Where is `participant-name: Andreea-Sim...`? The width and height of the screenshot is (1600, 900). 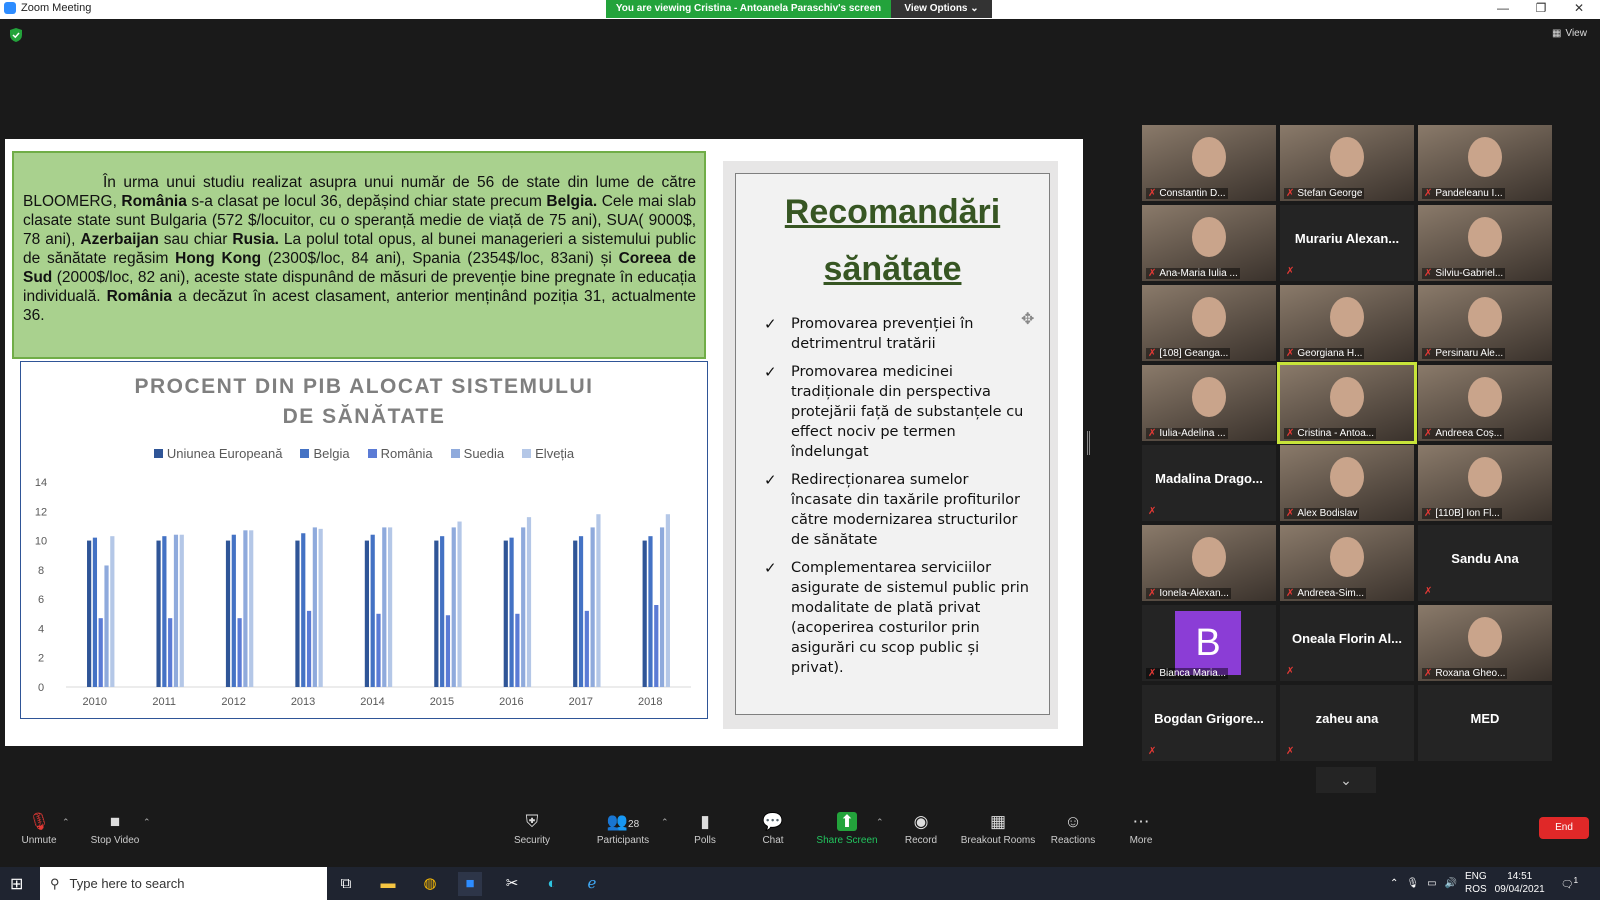 participant-name: Andreea-Sim... is located at coordinates (1331, 593).